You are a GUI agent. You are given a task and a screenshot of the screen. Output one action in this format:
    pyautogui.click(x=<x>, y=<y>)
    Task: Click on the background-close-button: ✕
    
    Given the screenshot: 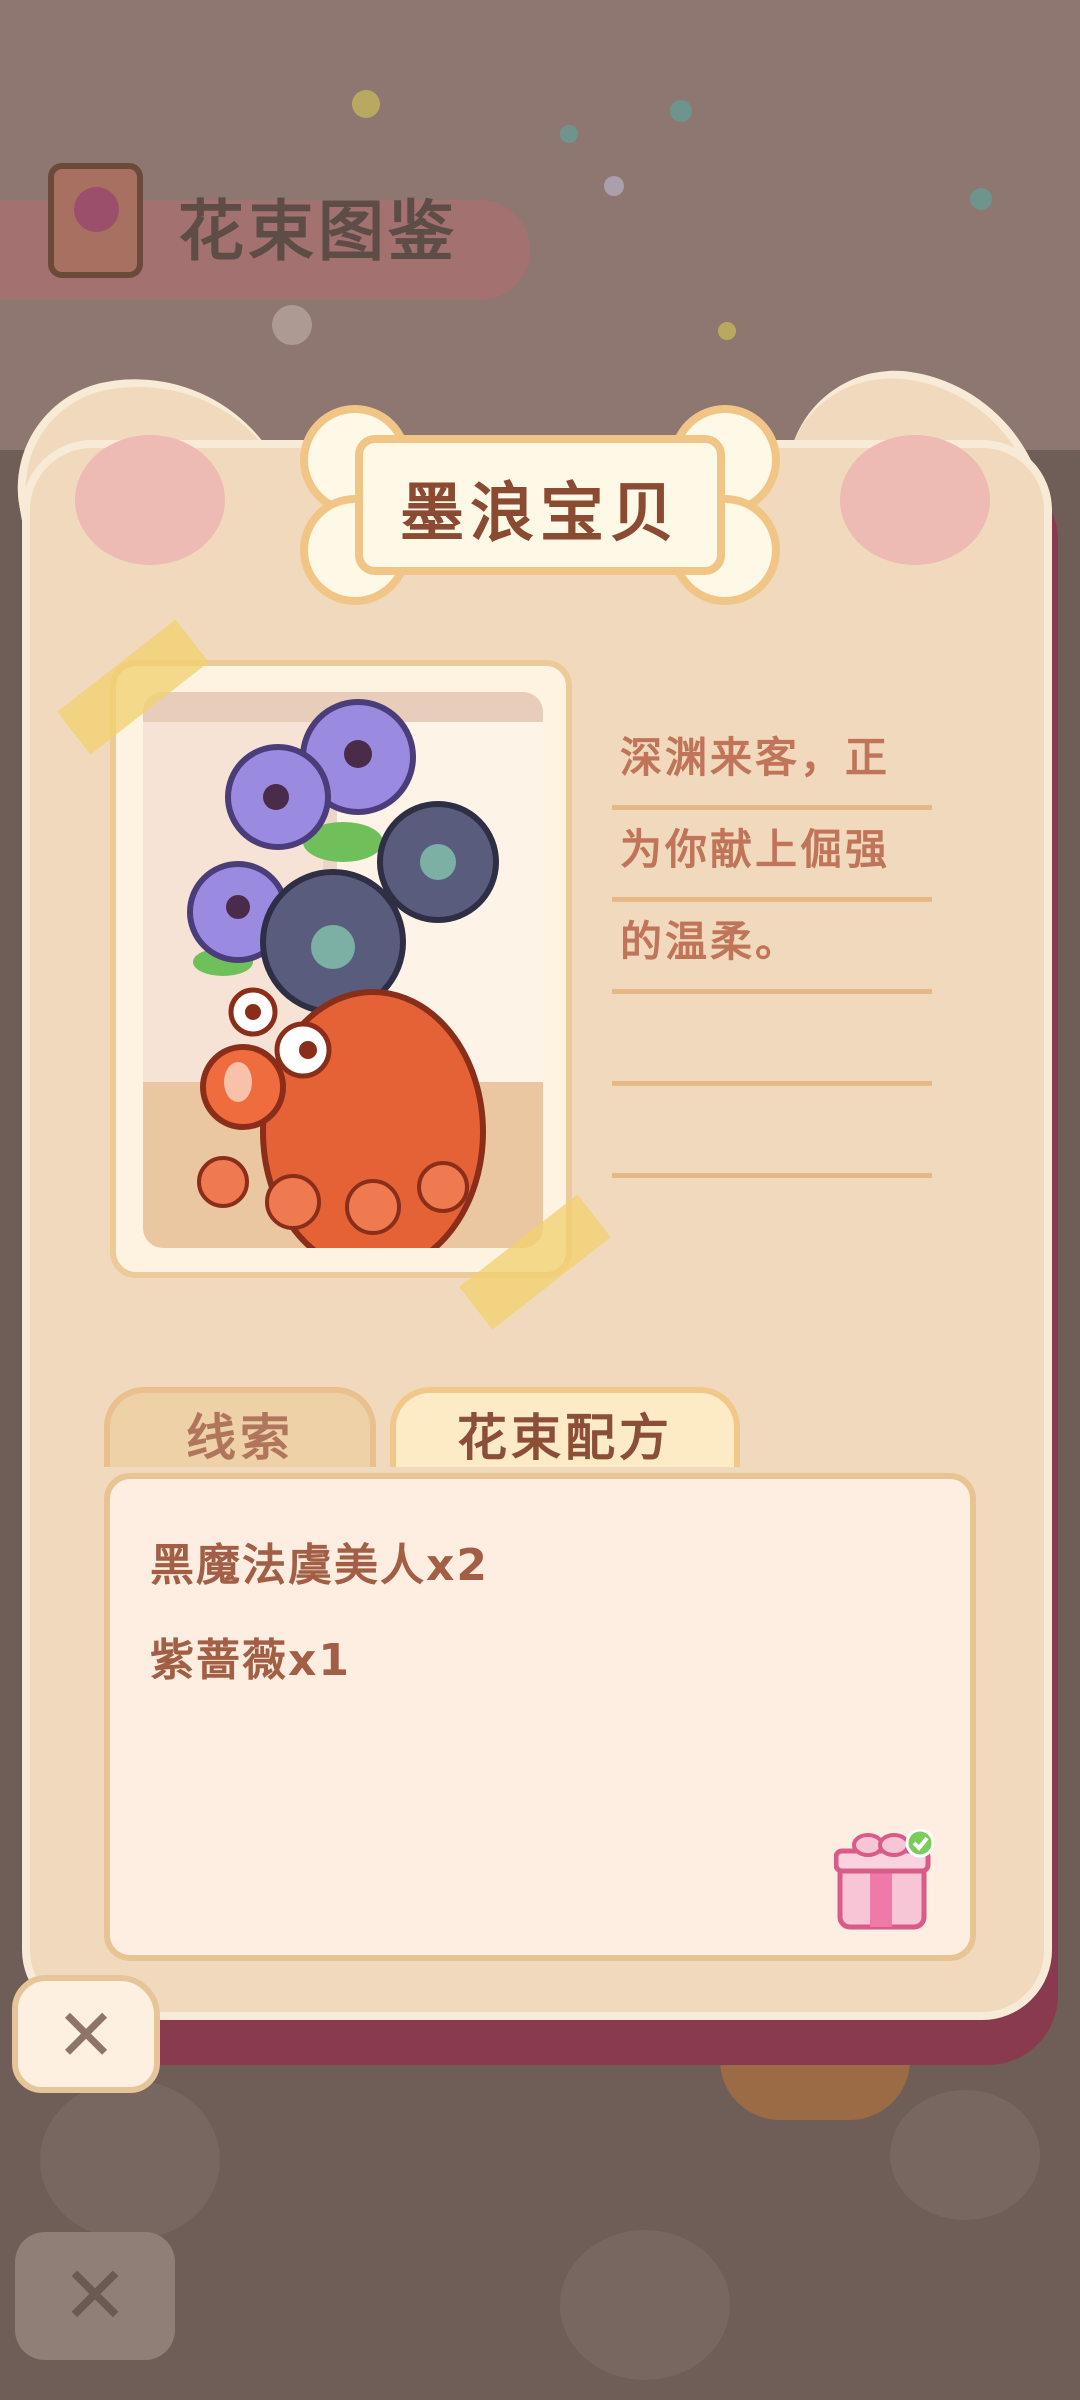 What is the action you would take?
    pyautogui.click(x=95, y=2296)
    